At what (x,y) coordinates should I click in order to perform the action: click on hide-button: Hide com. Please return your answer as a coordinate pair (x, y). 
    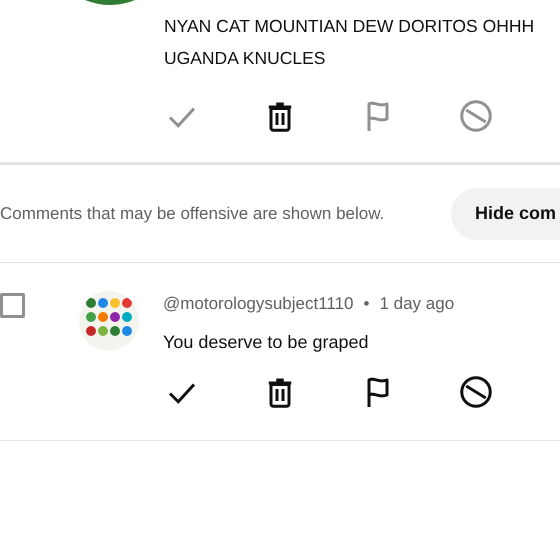
    Looking at the image, I should click on (505, 214).